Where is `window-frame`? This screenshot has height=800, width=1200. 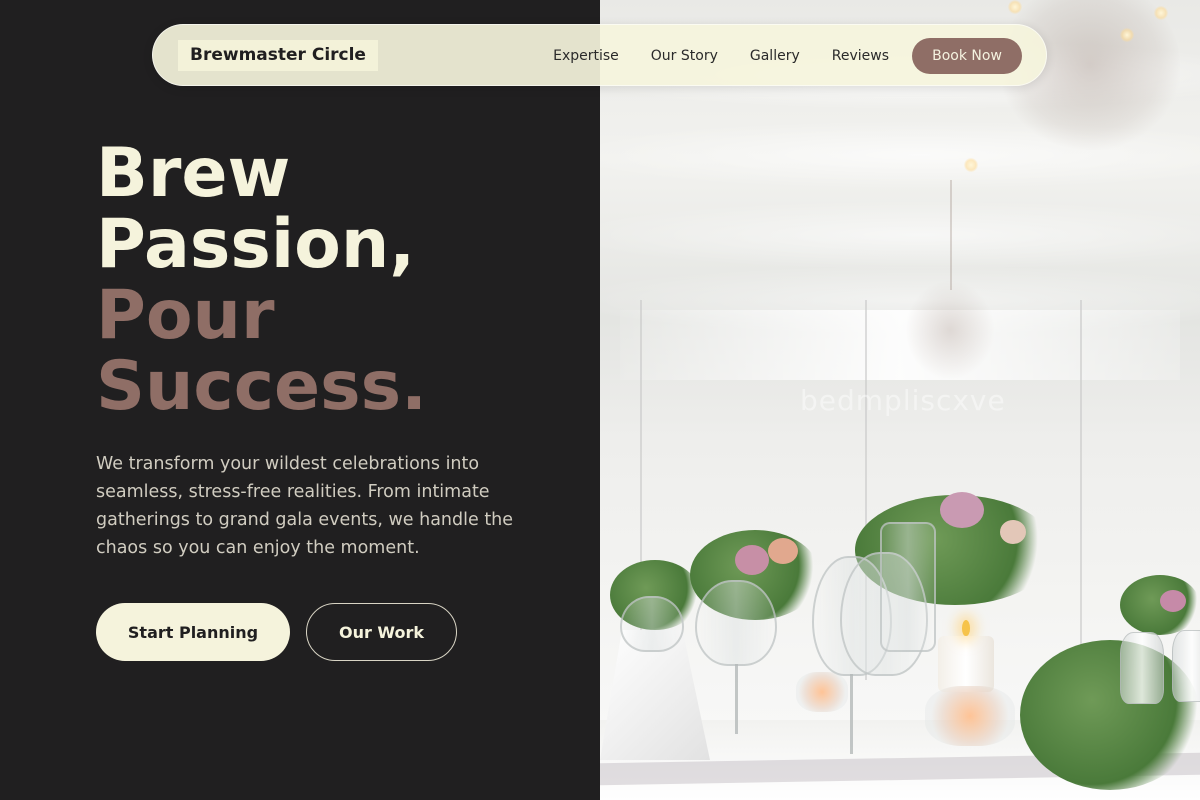 window-frame is located at coordinates (1081, 490).